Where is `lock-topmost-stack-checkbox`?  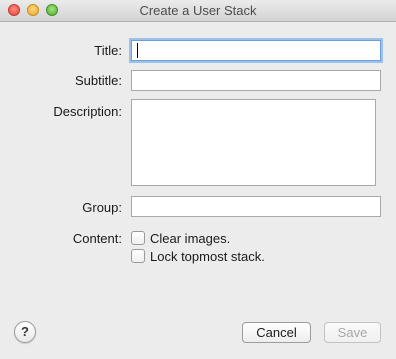
lock-topmost-stack-checkbox is located at coordinates (138, 256).